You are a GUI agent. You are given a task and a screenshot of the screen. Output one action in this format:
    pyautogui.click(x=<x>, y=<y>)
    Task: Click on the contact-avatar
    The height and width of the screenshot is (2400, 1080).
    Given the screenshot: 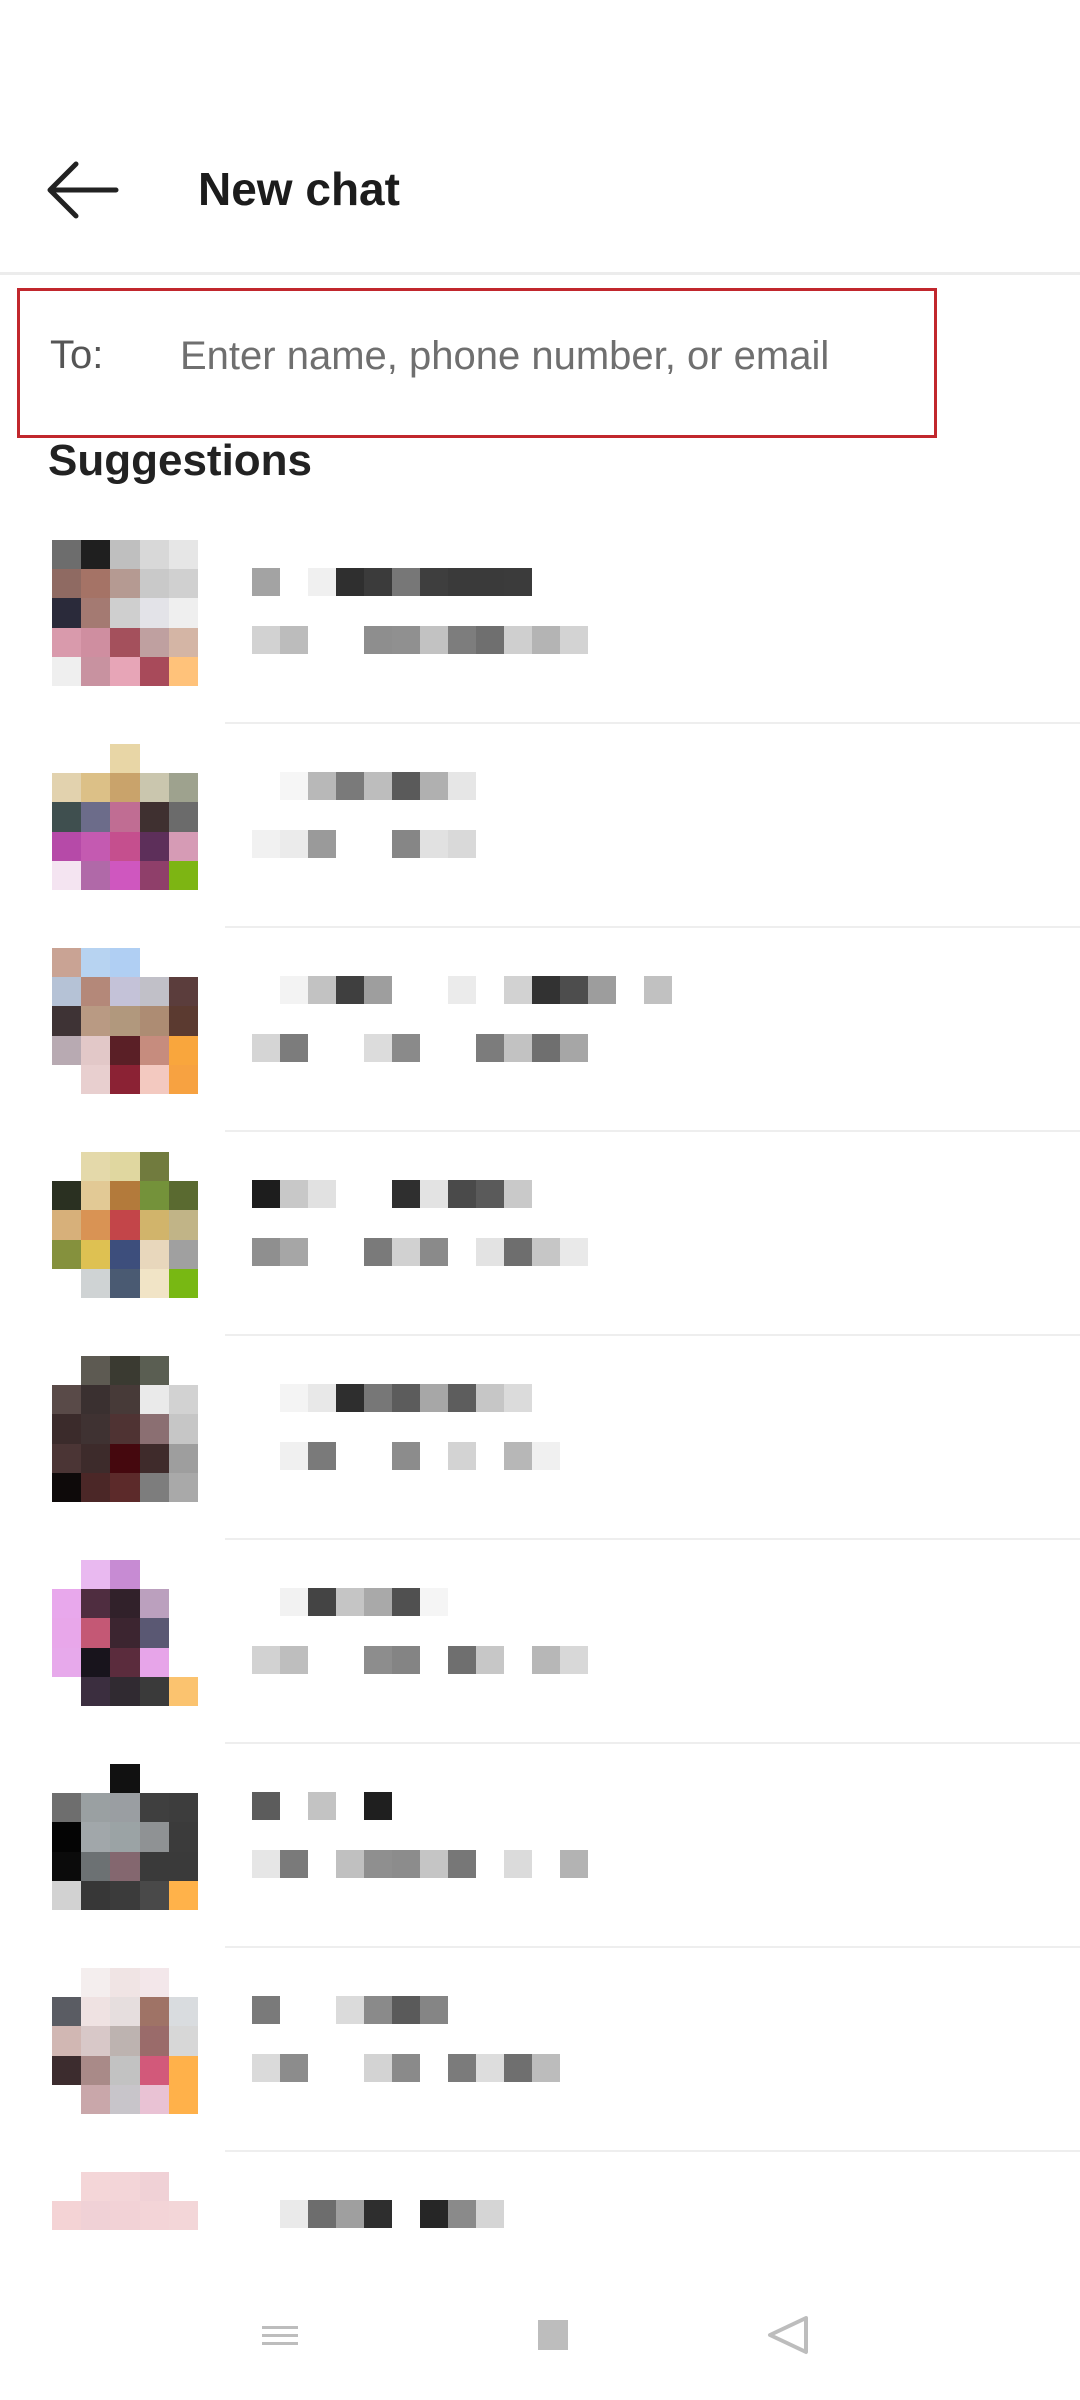 What is the action you would take?
    pyautogui.click(x=125, y=1225)
    